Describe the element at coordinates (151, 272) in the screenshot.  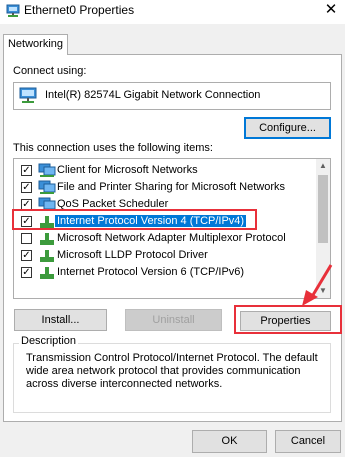
I see `item-label: Internet Protocol Version 6 (TCP/IPv6)` at that location.